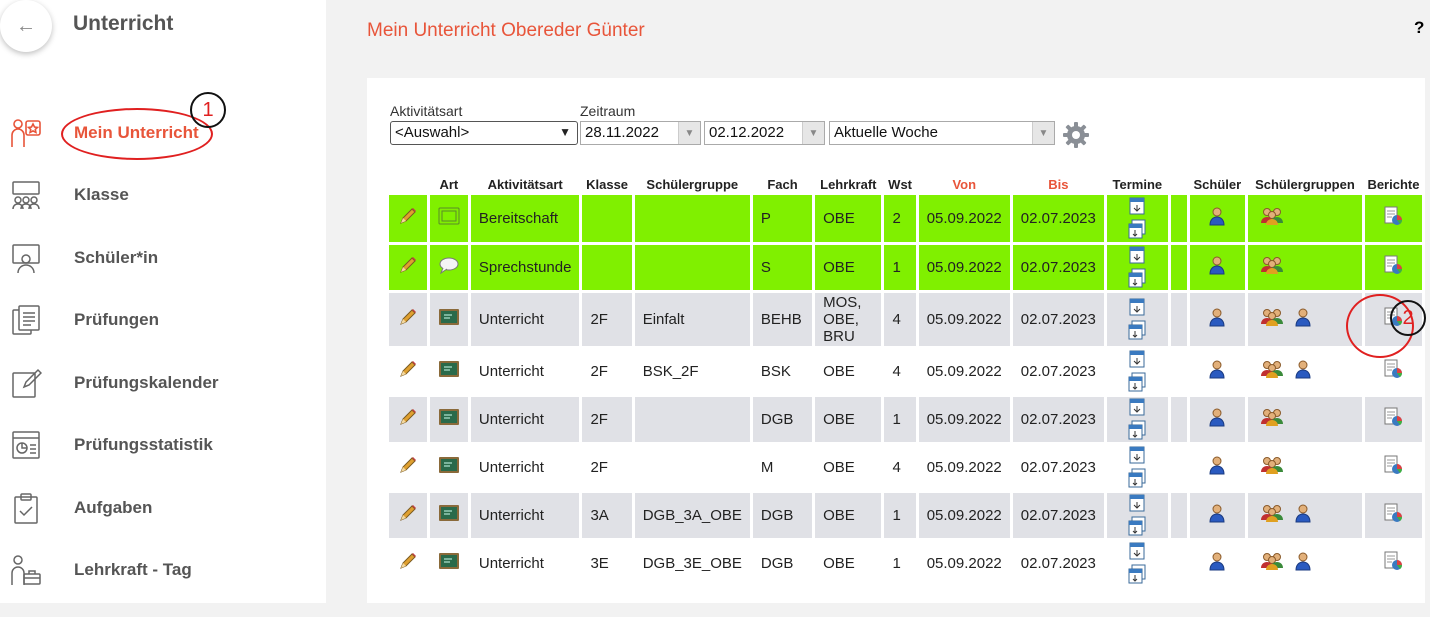  What do you see at coordinates (640, 133) in the screenshot?
I see `date-from-input: 28.11.2022 ▼` at bounding box center [640, 133].